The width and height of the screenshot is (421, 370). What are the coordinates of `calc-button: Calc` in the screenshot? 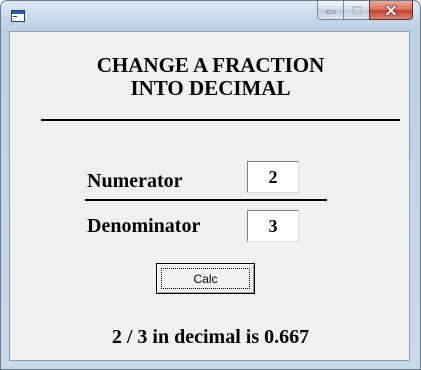 It's located at (205, 278).